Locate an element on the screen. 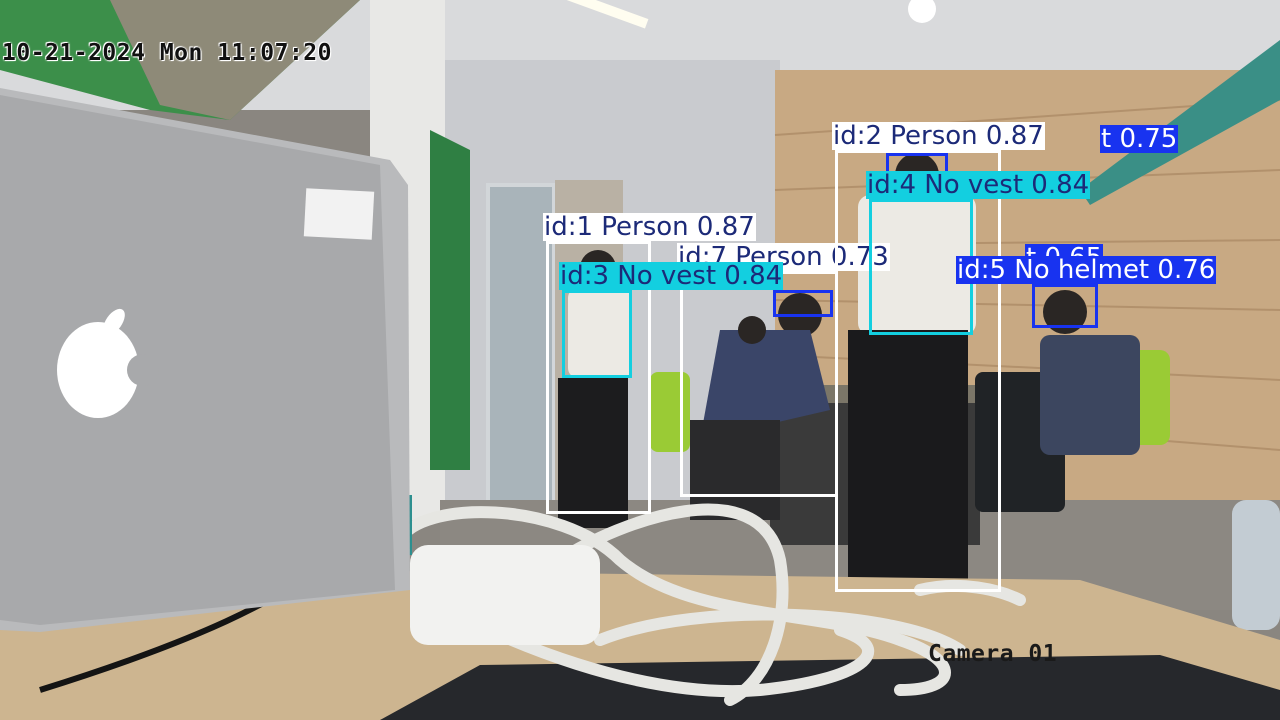 This screenshot has height=720, width=1280. water-bottle is located at coordinates (1256, 565).